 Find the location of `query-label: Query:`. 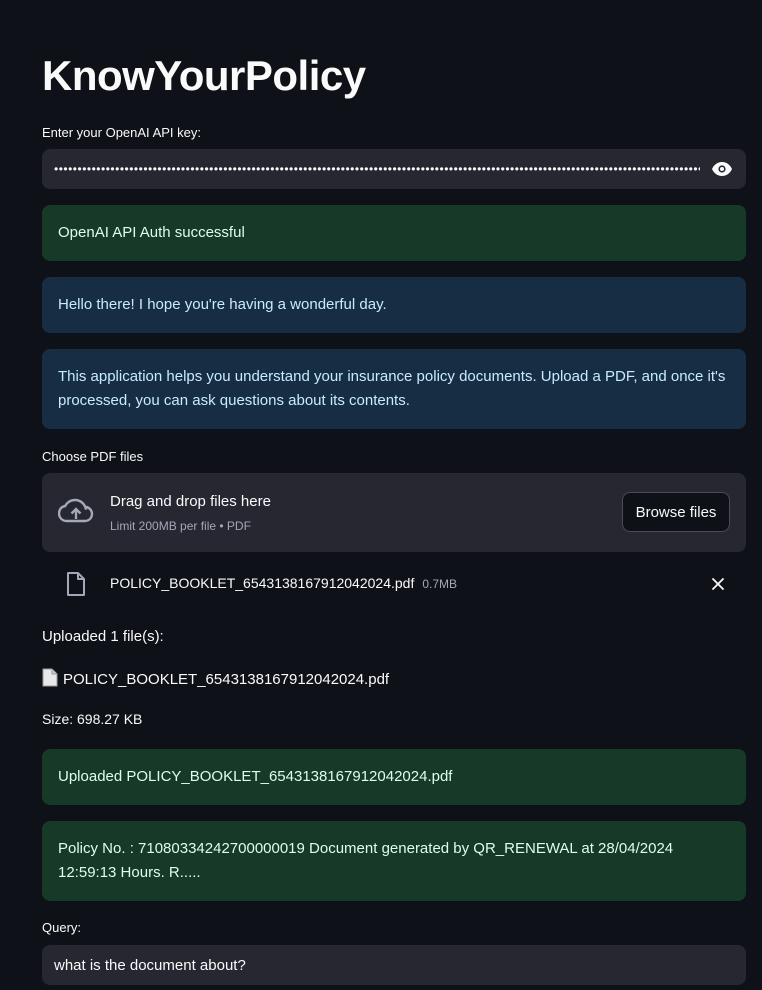

query-label: Query: is located at coordinates (62, 927).